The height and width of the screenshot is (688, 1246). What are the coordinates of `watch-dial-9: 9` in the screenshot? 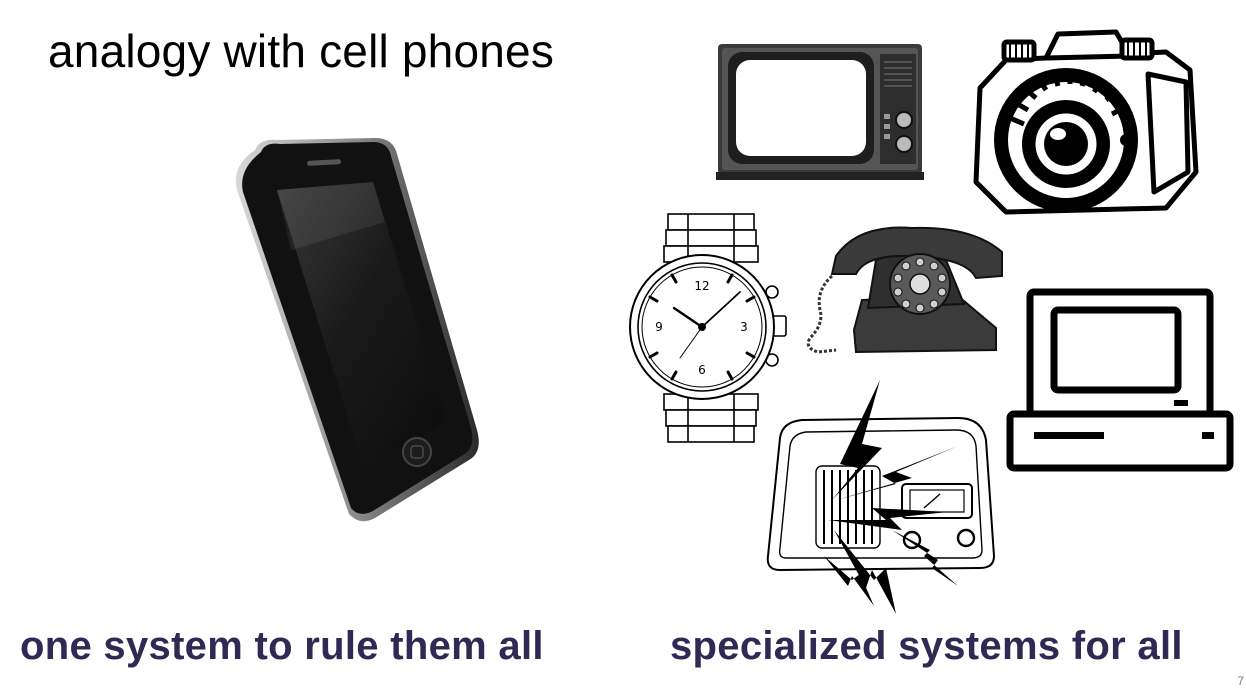 It's located at (659, 327).